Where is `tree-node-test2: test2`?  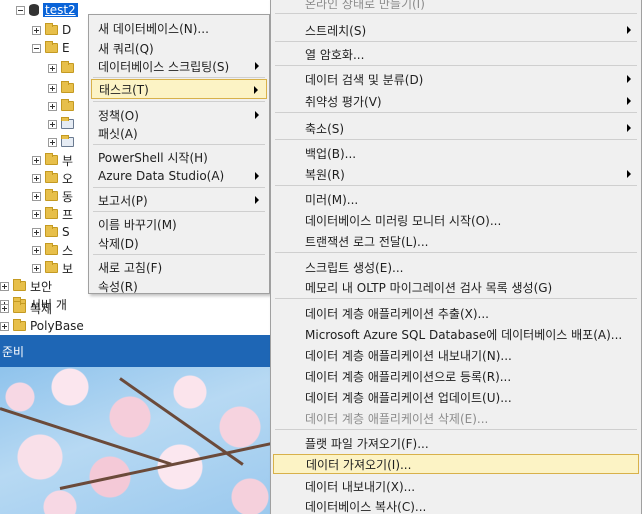 tree-node-test2: test2 is located at coordinates (47, 10).